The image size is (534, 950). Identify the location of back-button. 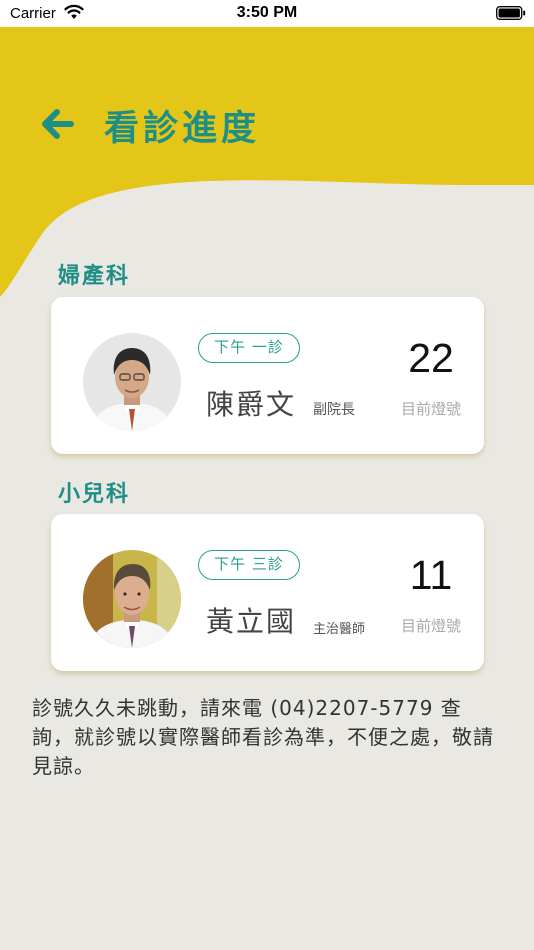
(58, 124).